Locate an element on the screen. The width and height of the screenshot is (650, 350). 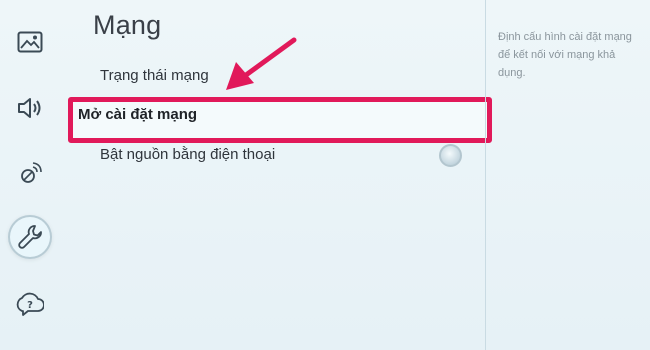
support-icon: ? is located at coordinates (30, 304).